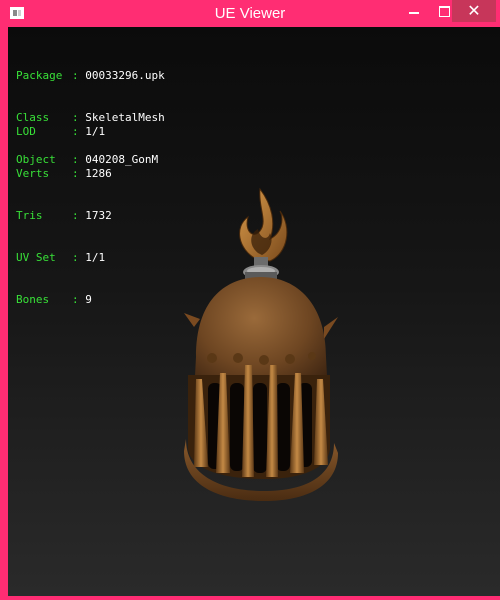  I want to click on app-window-icon, so click(17, 13).